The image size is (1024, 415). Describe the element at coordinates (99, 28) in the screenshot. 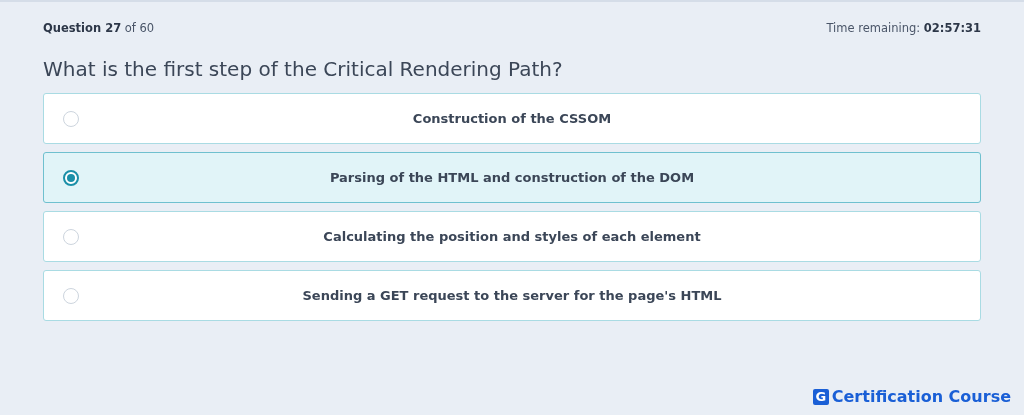

I see `question-counter: Question 27 of 60` at that location.